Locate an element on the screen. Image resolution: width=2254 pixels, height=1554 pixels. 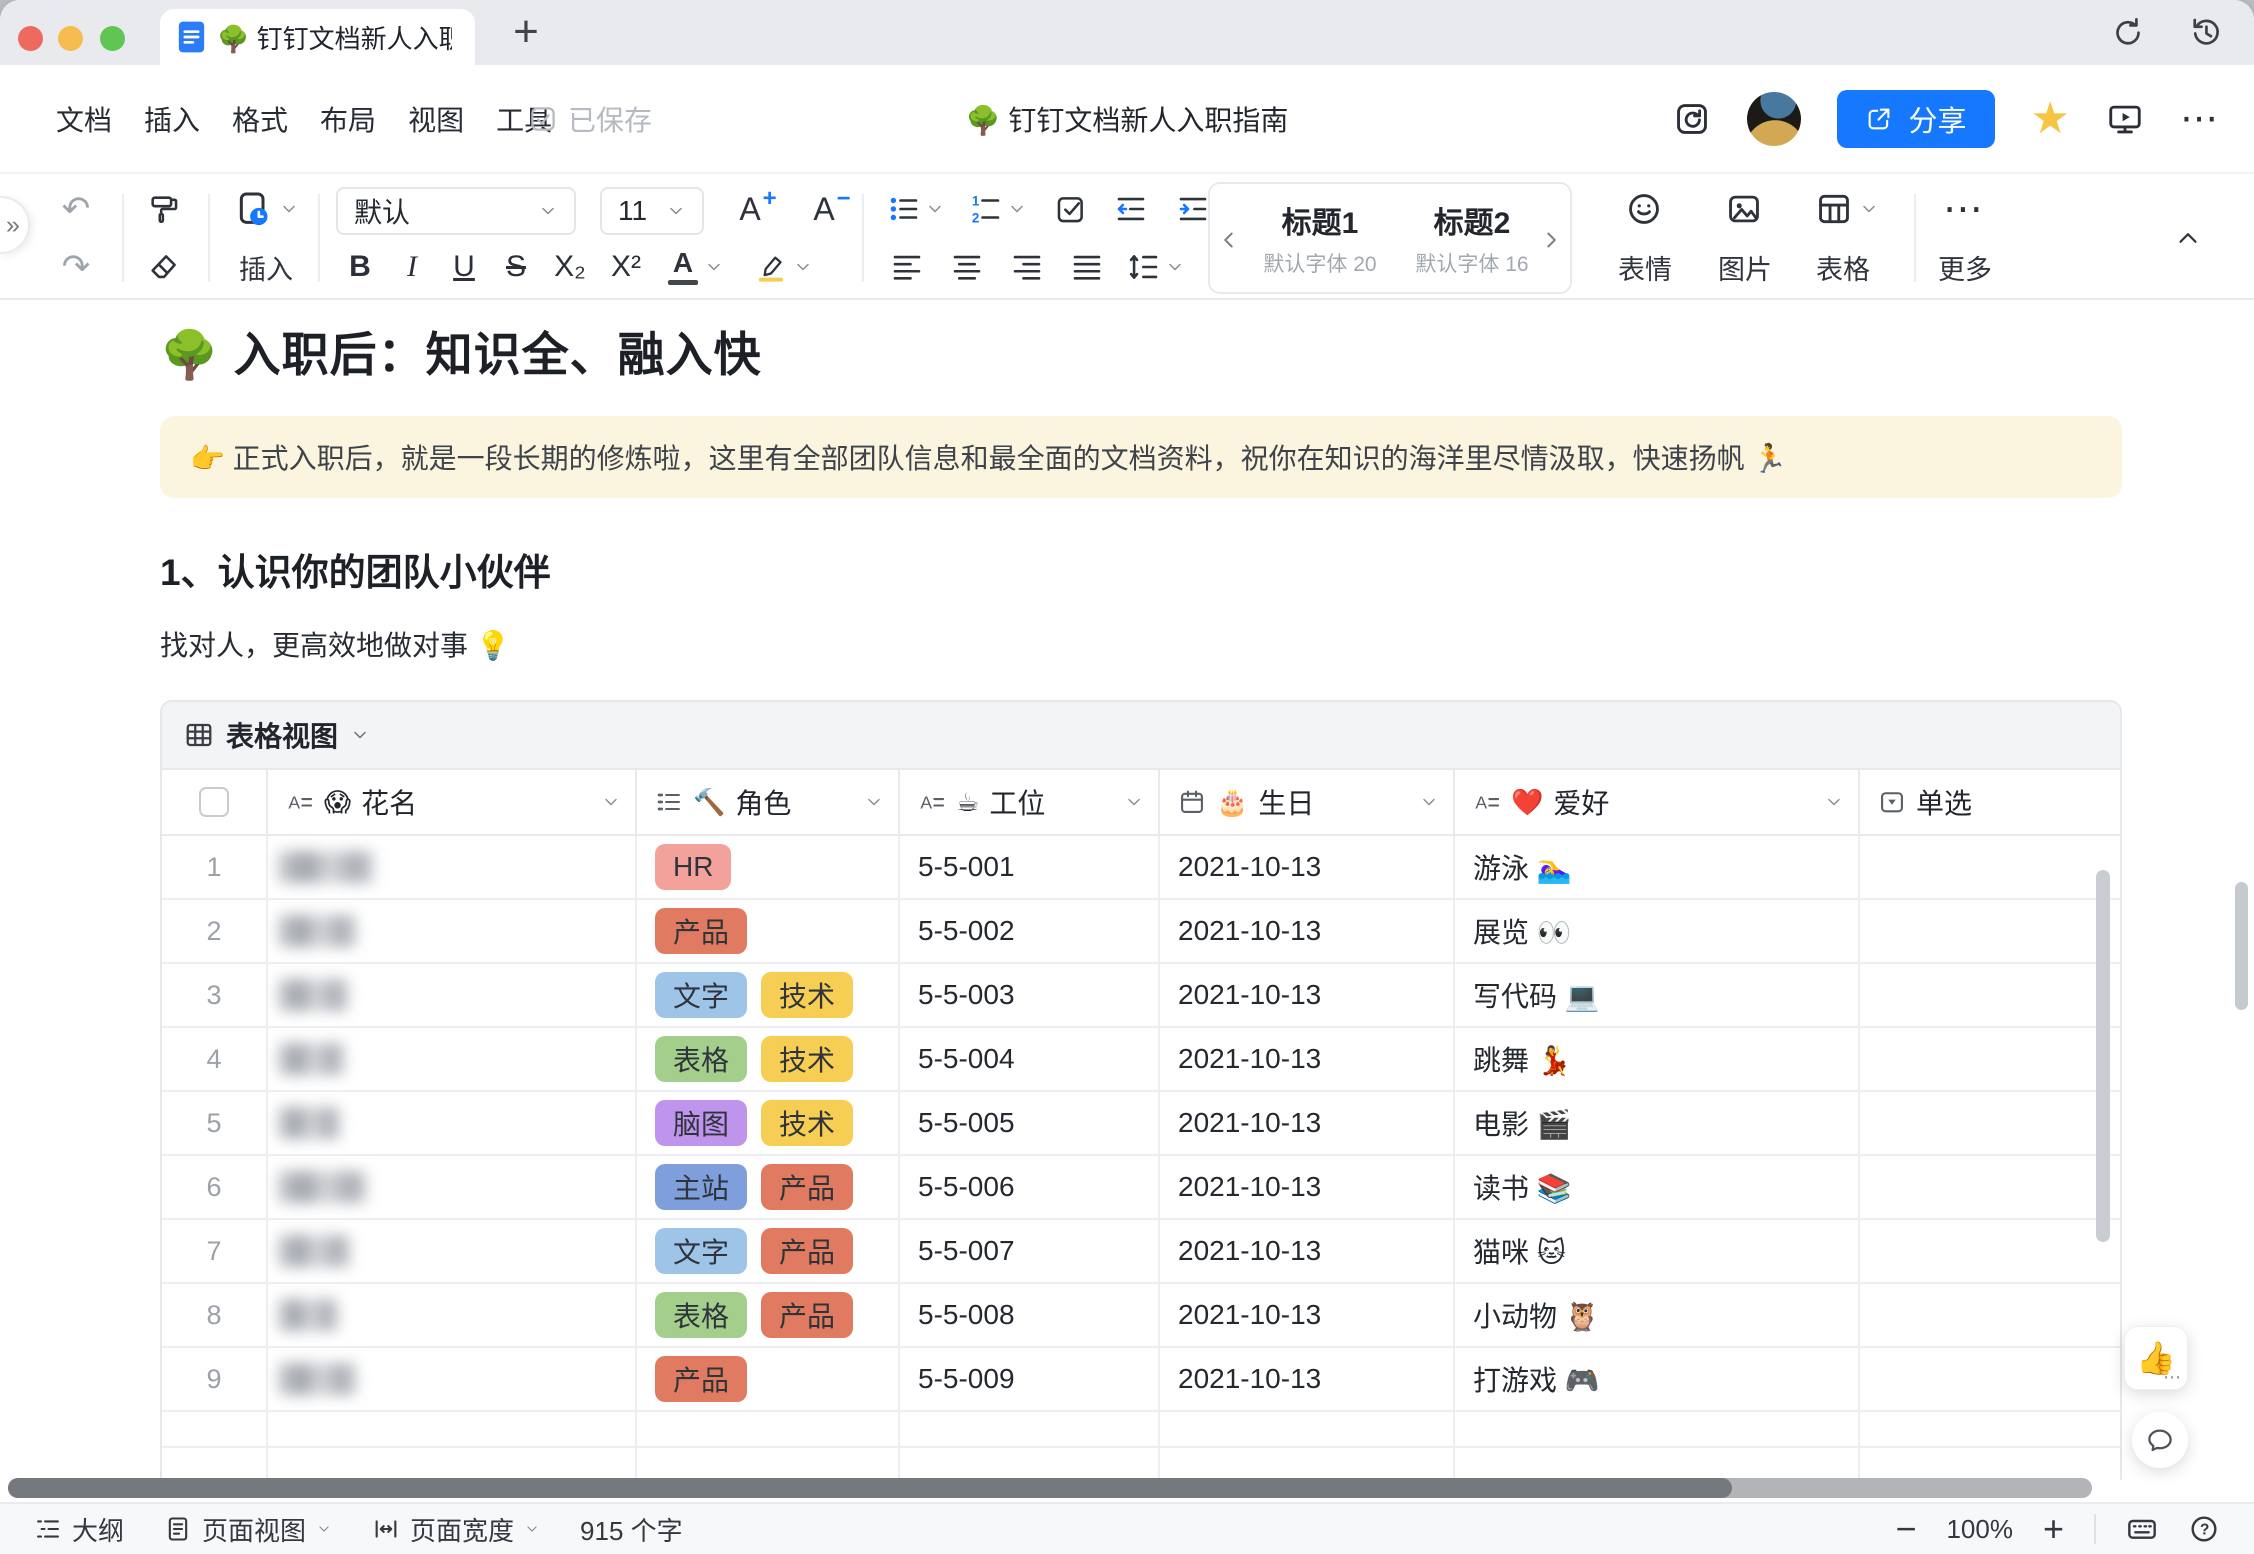
select-all-checkbox is located at coordinates (214, 802).